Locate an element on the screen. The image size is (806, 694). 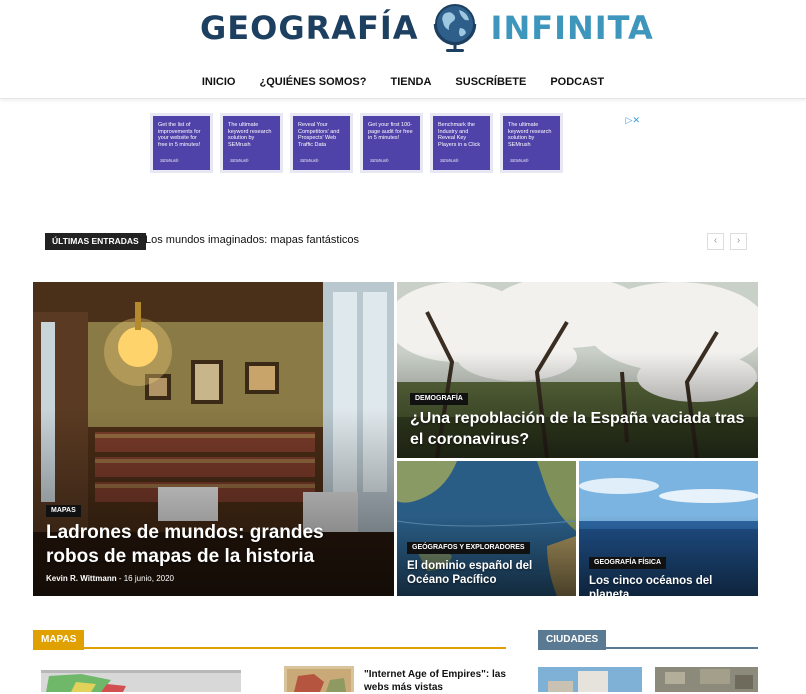
logo-text-left: GEOGRAFÍA is located at coordinates (309, 28).